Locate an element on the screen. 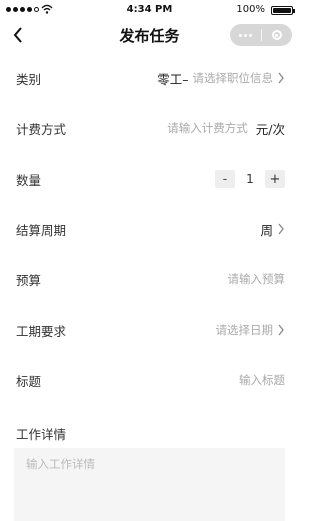 Image resolution: width=320 pixels, height=521 pixels. settlement-label: 结算周期 is located at coordinates (41, 230).